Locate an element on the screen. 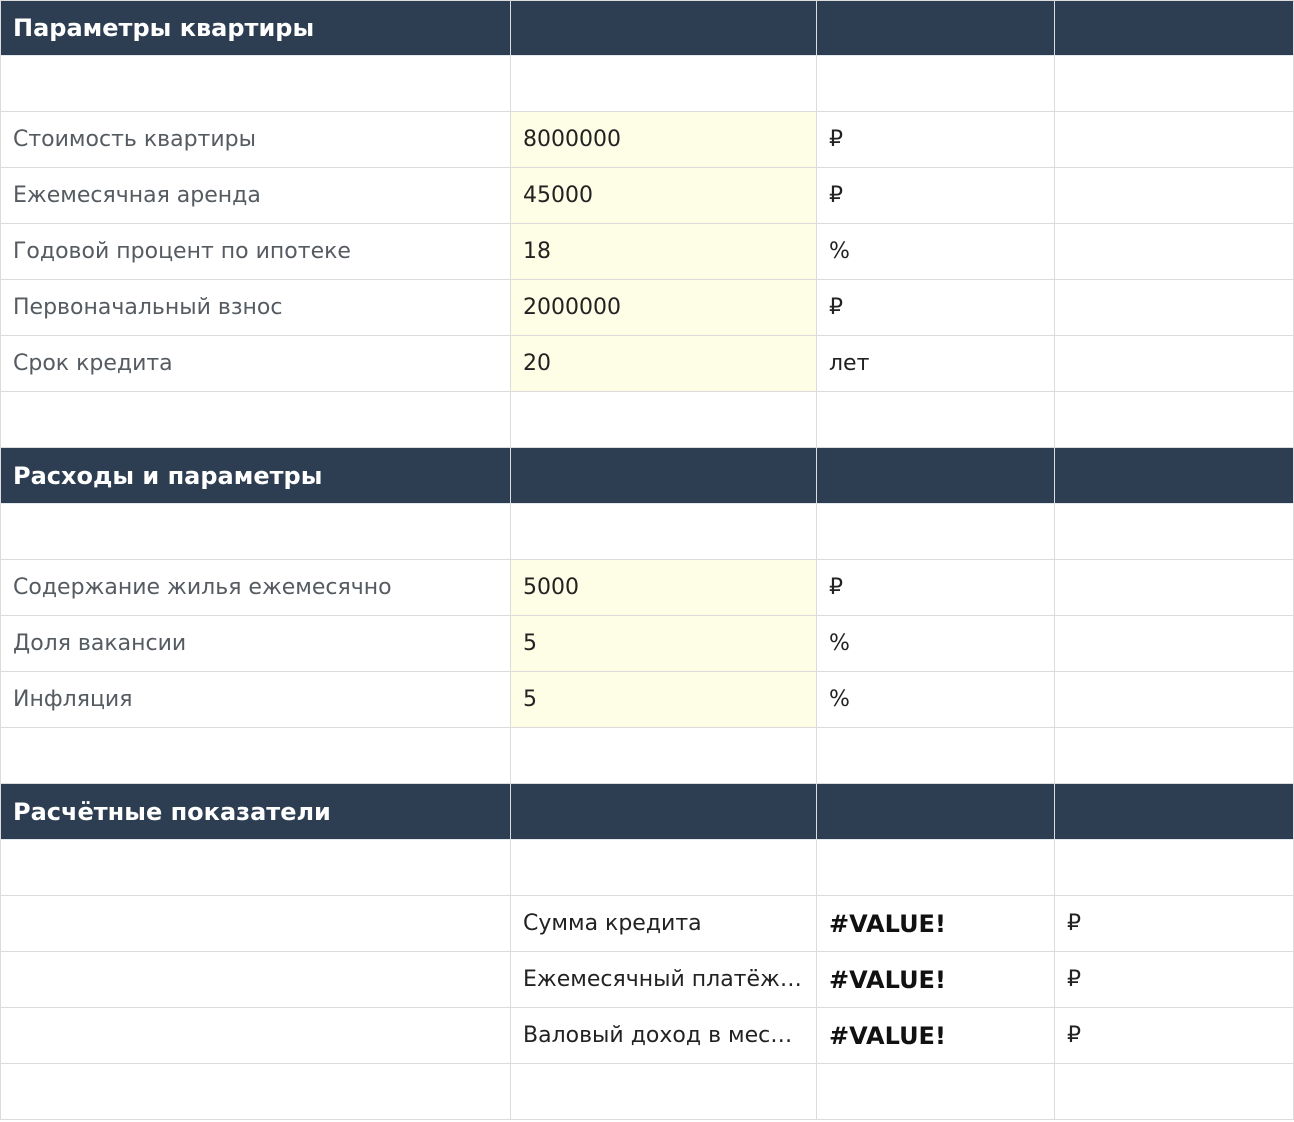 The image size is (1294, 1122). unit-cell: лет is located at coordinates (936, 364).